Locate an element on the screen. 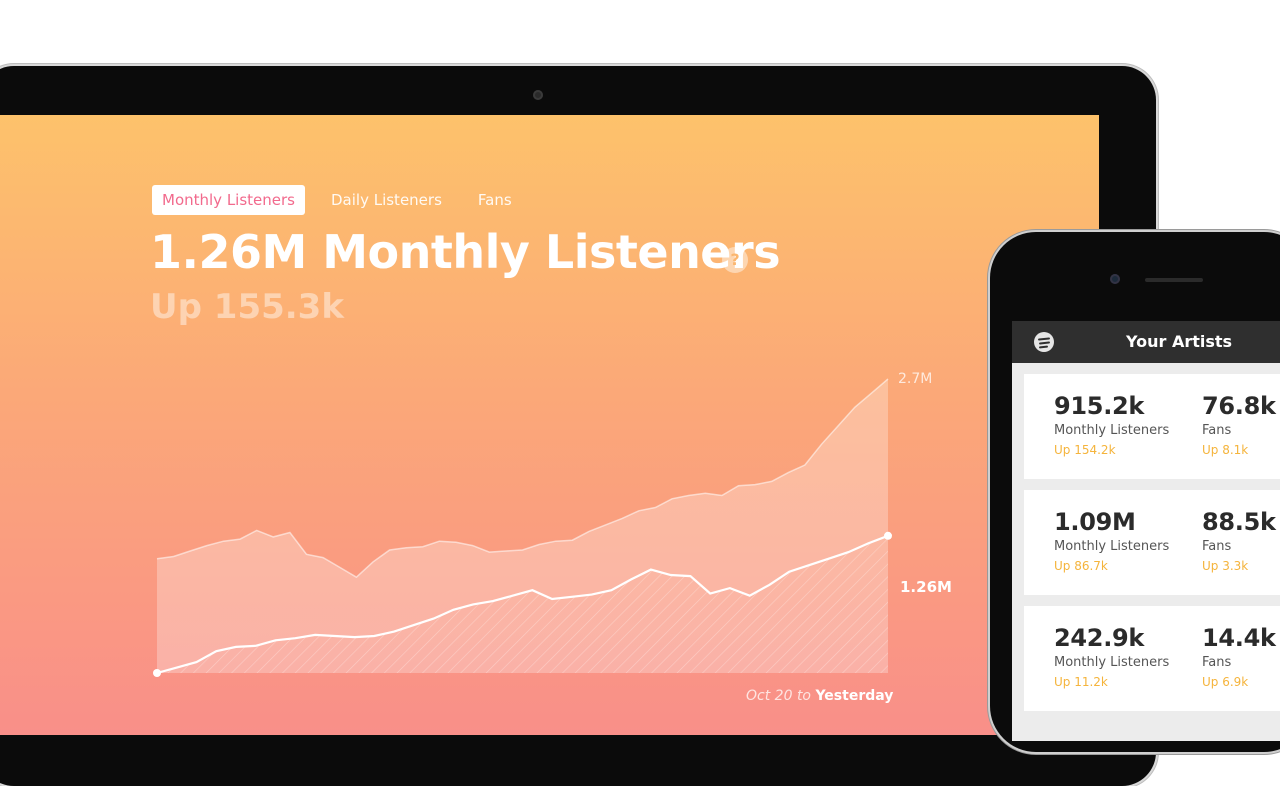  series-end-point is located at coordinates (888, 535).